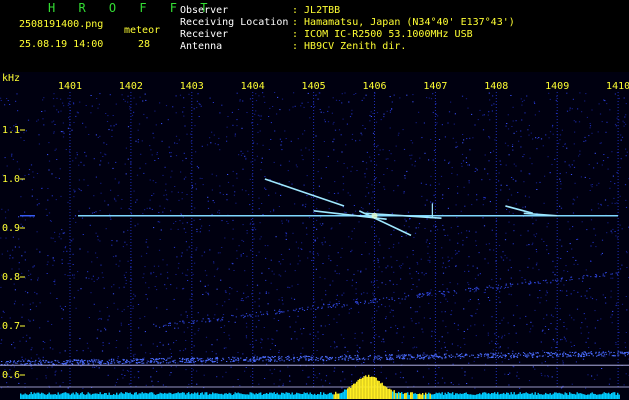 The width and height of the screenshot is (629, 400). Describe the element at coordinates (144, 44) in the screenshot. I see `meteor-count: 28` at that location.